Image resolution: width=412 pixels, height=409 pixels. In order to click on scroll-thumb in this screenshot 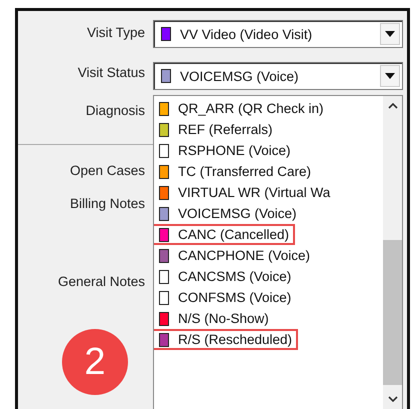, I will do `click(392, 312)`.